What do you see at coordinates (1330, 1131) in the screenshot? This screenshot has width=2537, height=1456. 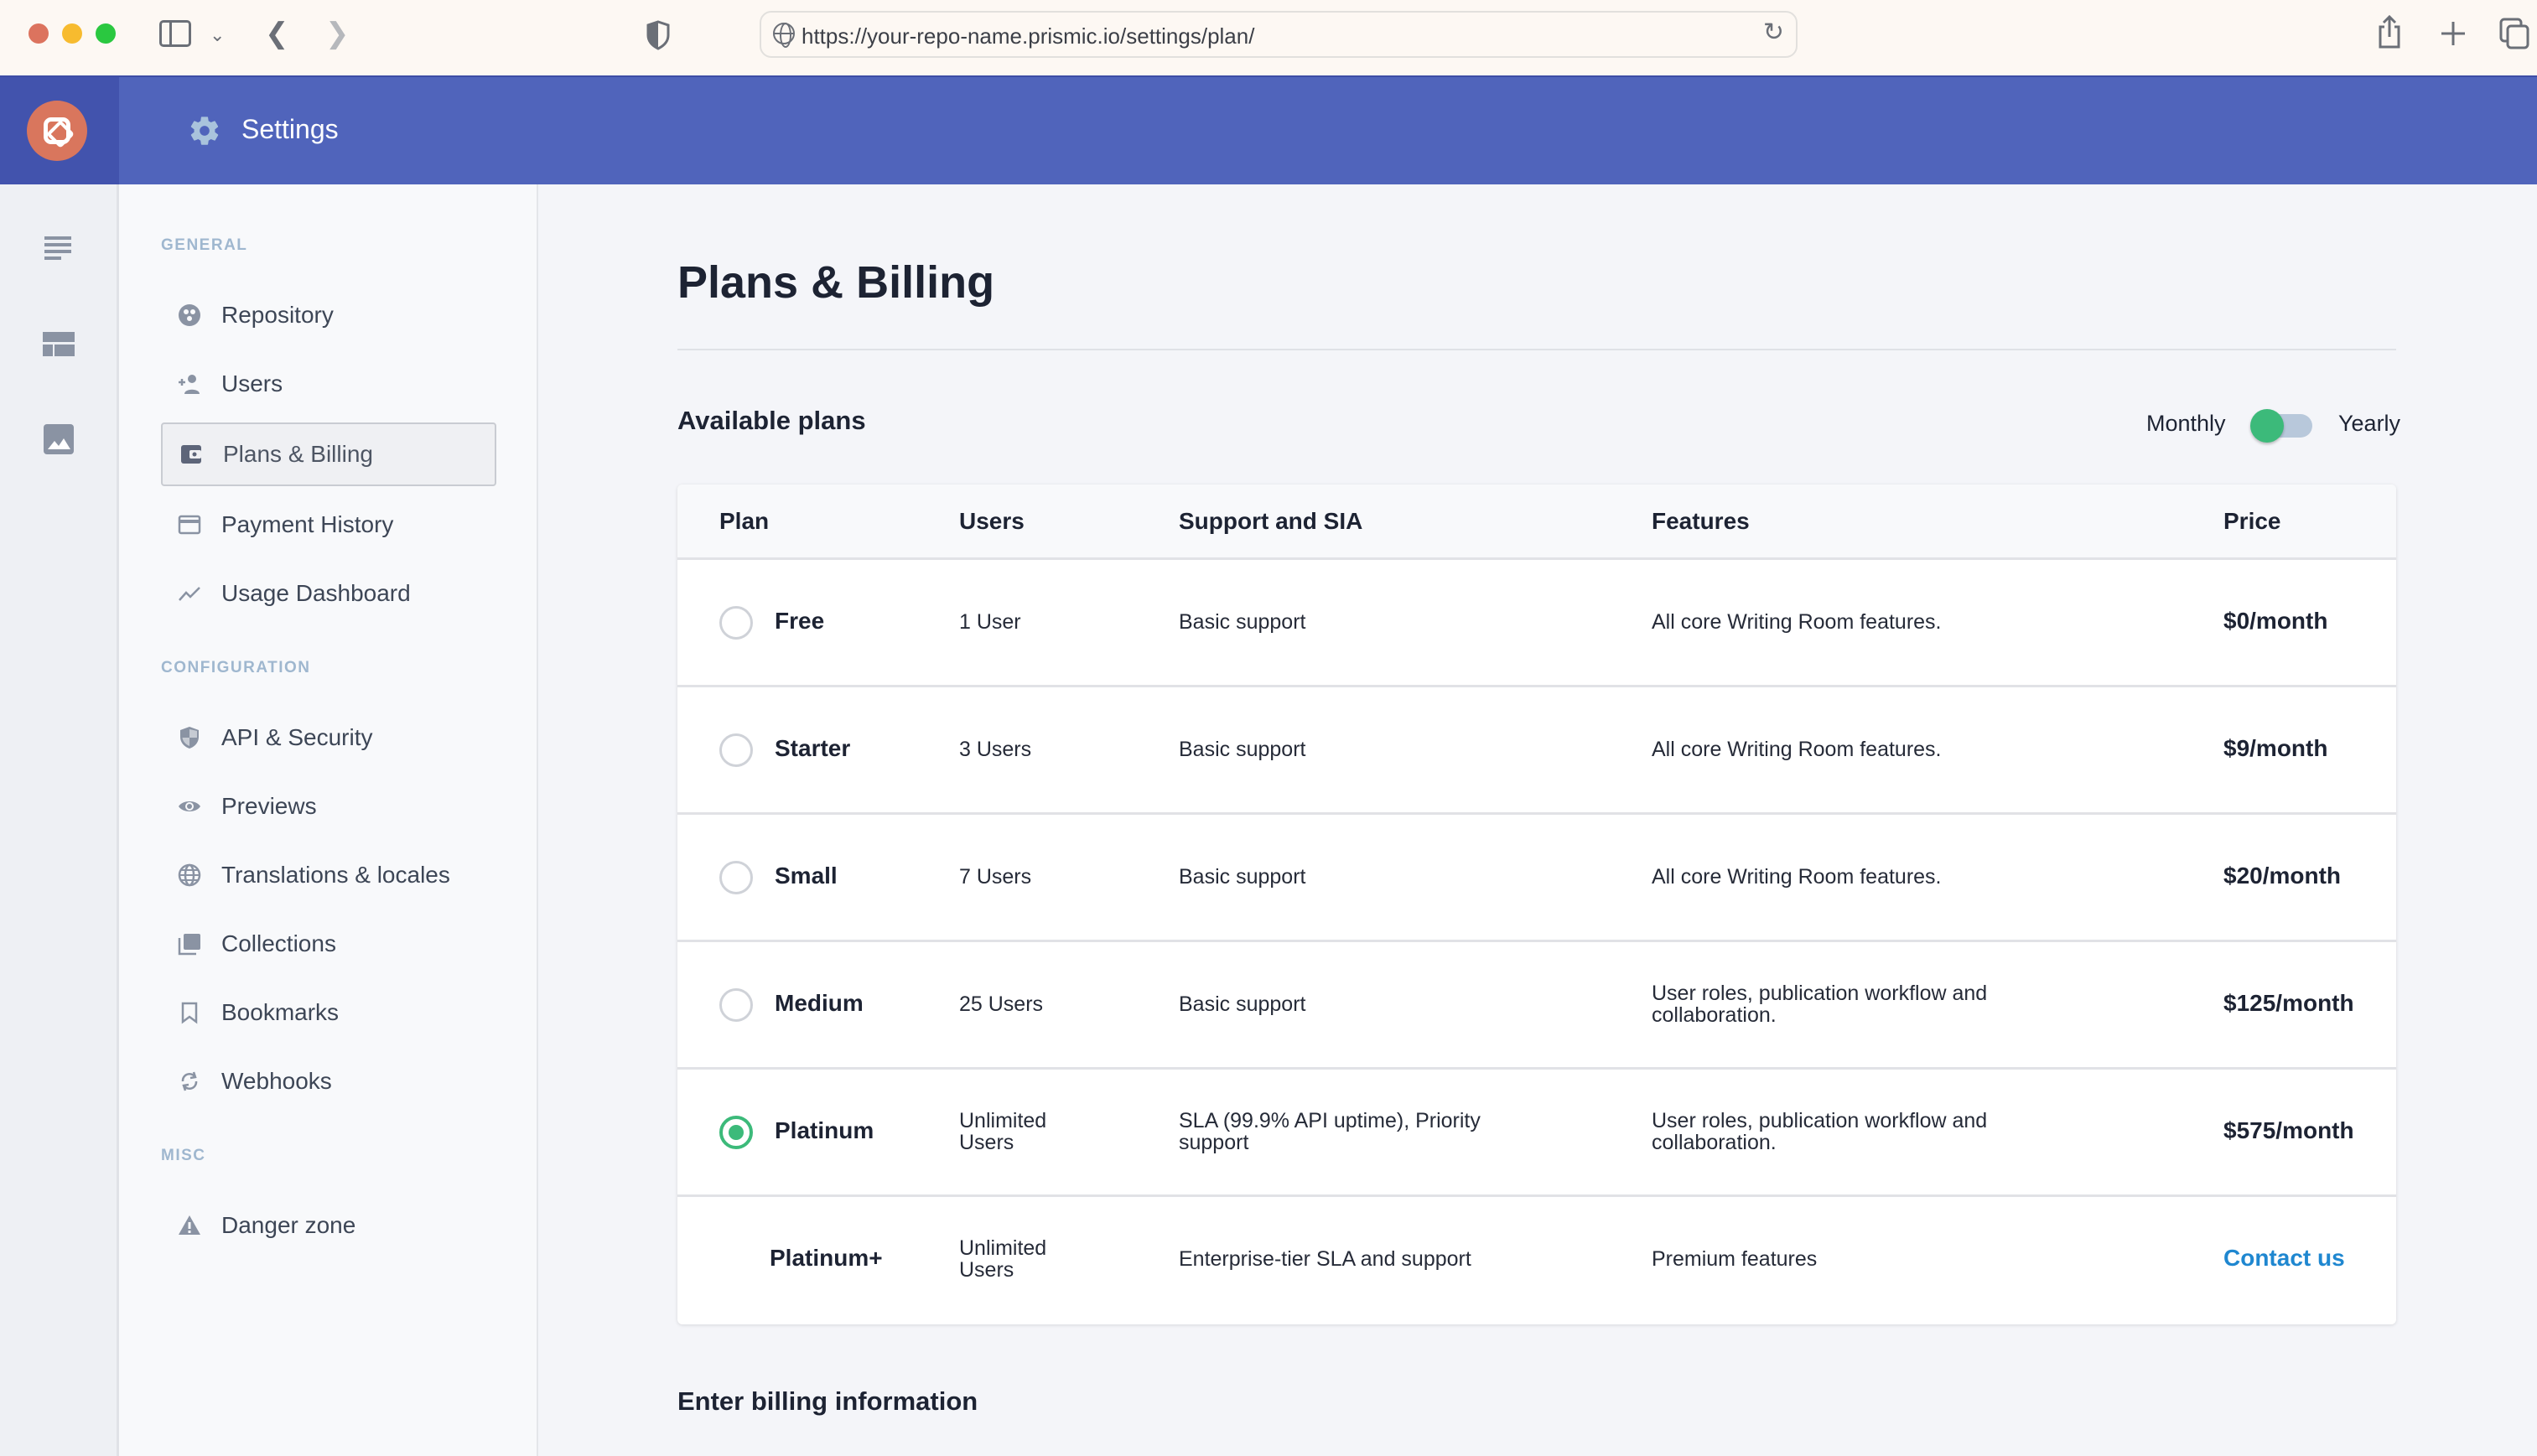 I see `plan-support: SLA (99.9% API uptime), Priority support` at bounding box center [1330, 1131].